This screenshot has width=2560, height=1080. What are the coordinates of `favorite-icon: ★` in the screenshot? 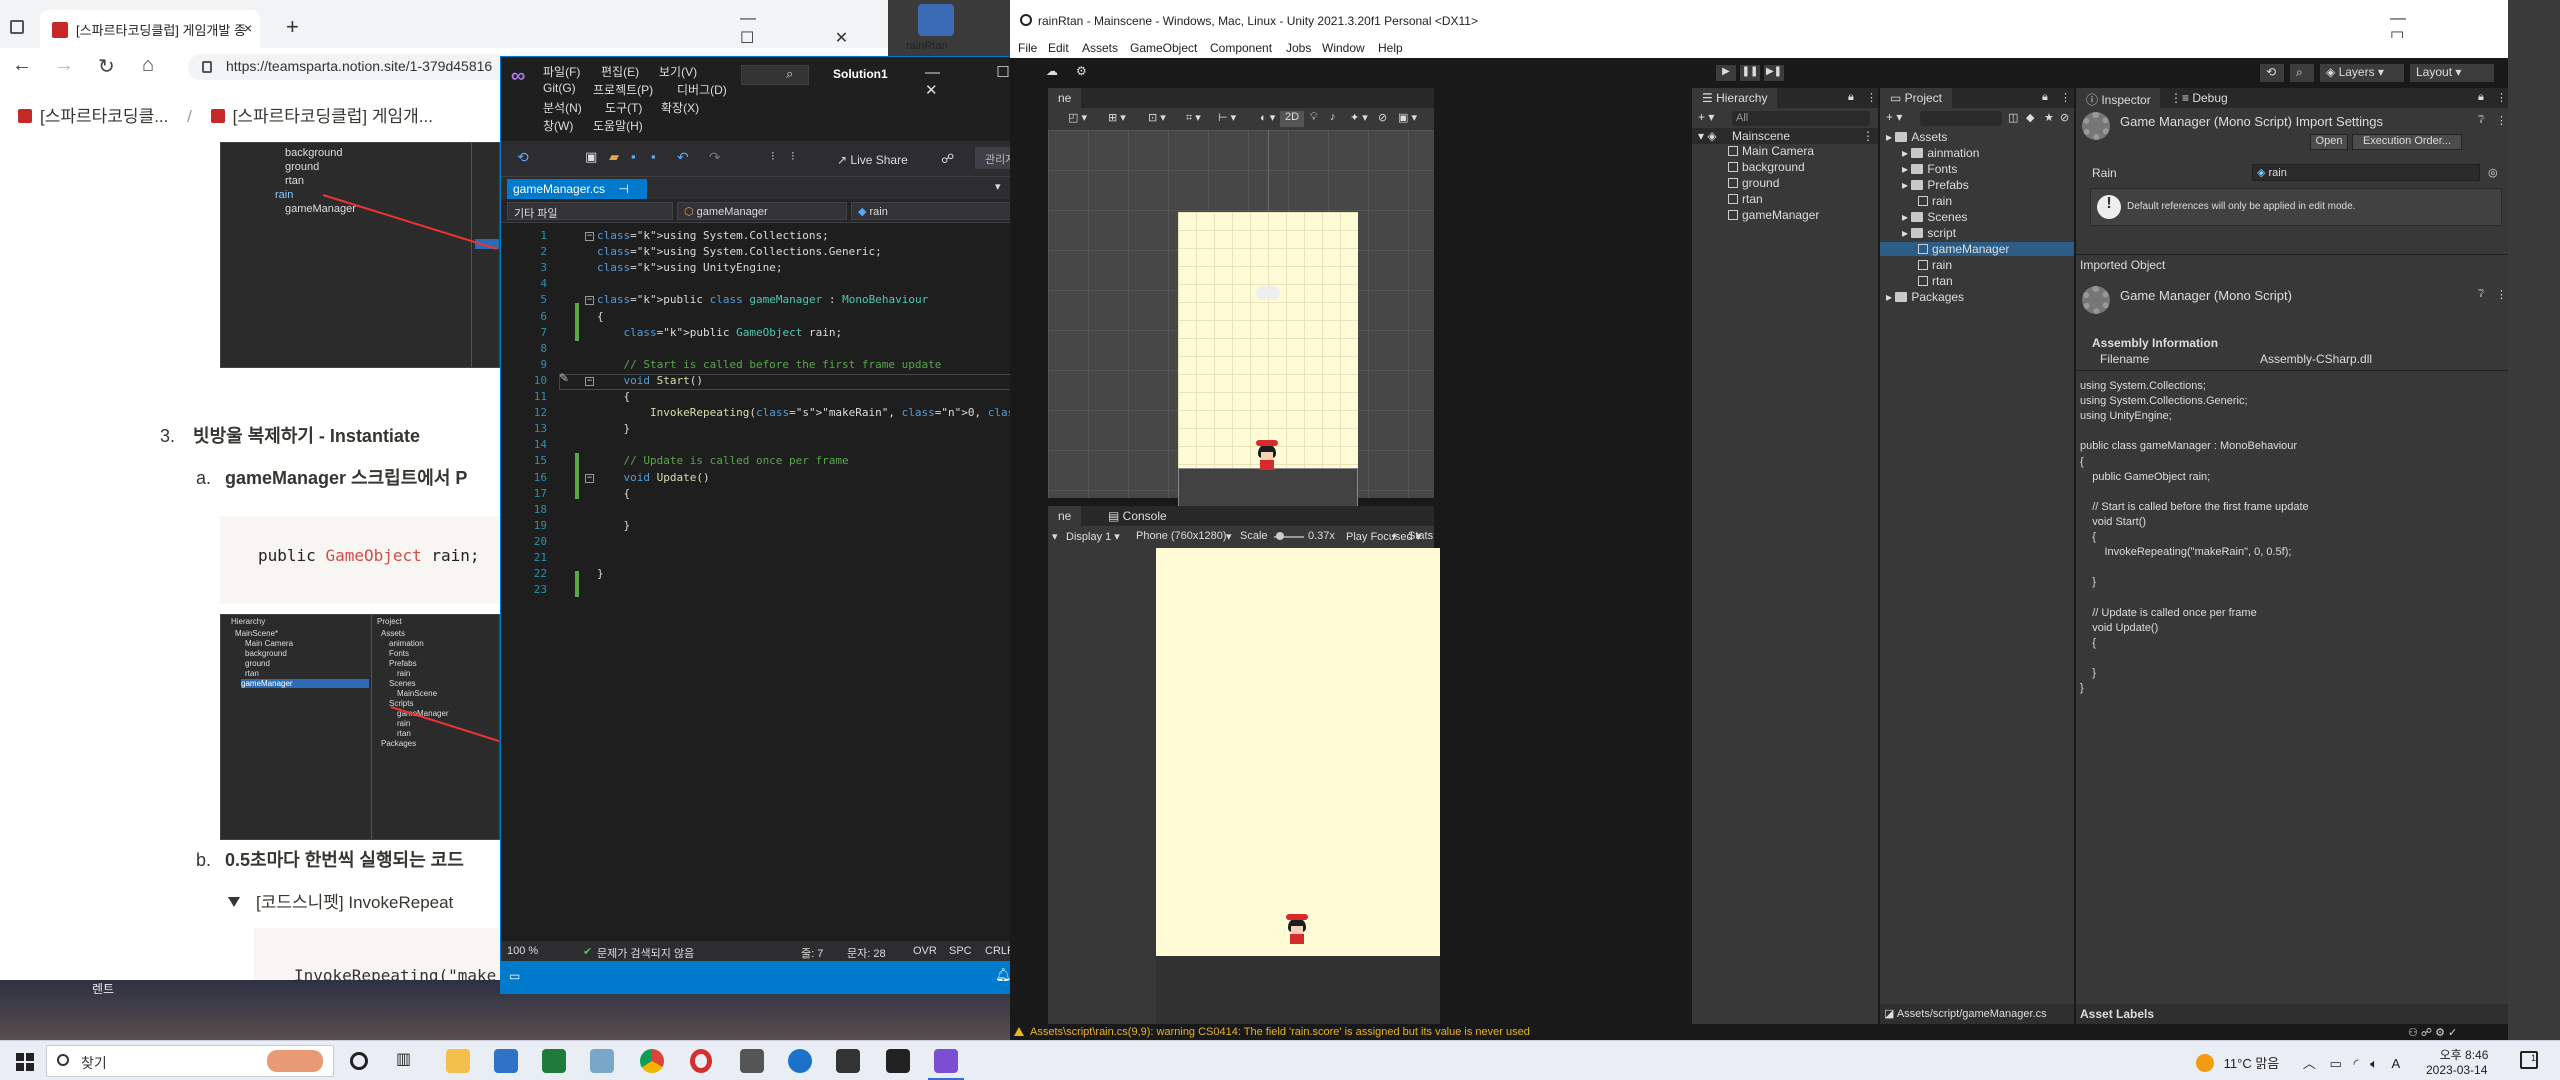 It's located at (2049, 117).